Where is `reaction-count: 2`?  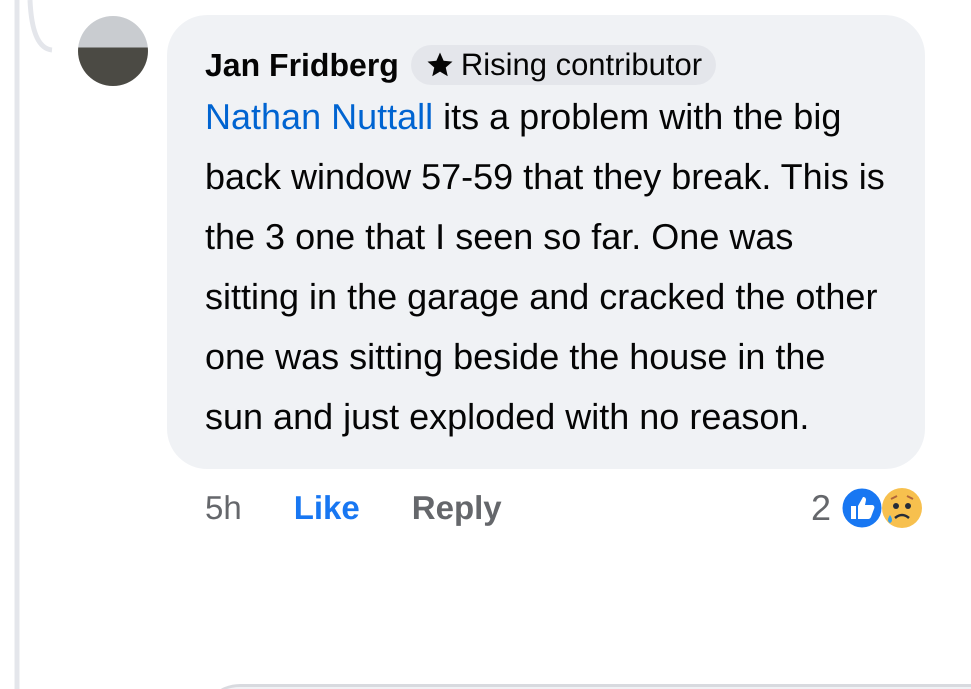 reaction-count: 2 is located at coordinates (820, 508).